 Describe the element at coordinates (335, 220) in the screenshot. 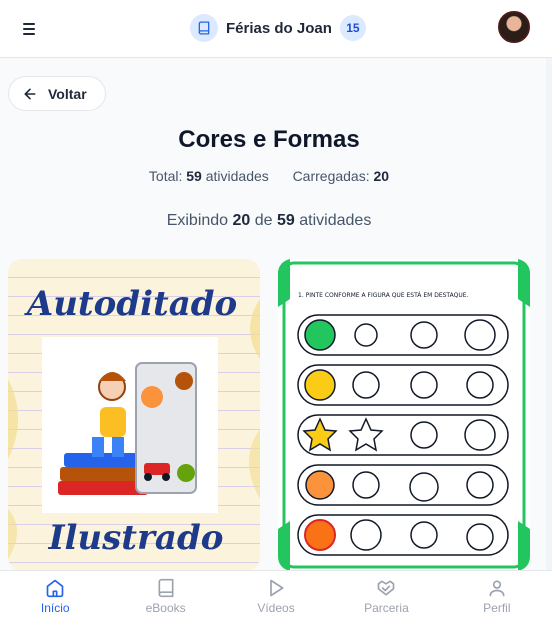

I see `showing-suffix: atividades` at that location.